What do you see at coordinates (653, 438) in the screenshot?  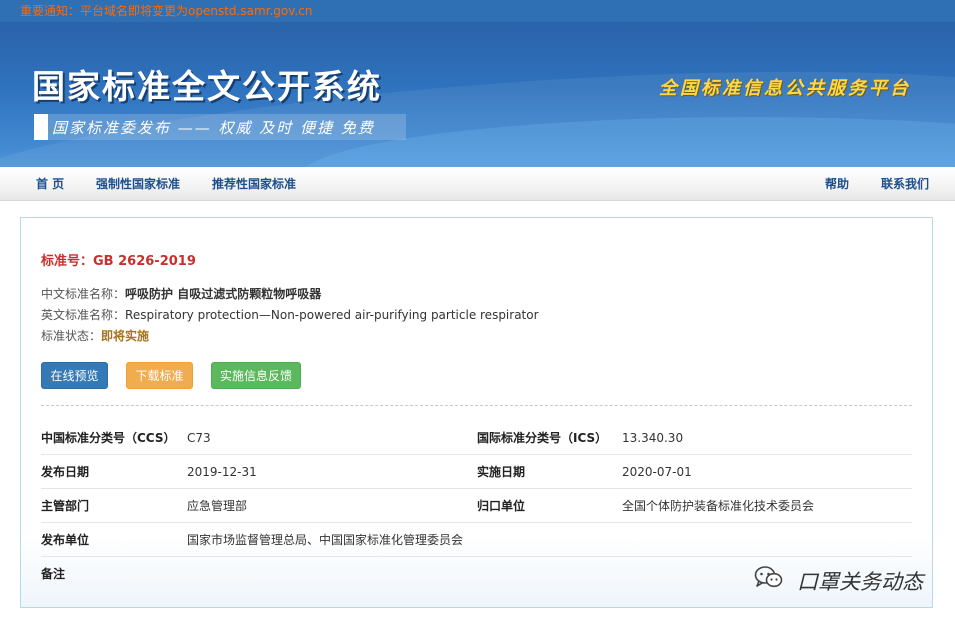 I see `ics-value: 13.340.30` at bounding box center [653, 438].